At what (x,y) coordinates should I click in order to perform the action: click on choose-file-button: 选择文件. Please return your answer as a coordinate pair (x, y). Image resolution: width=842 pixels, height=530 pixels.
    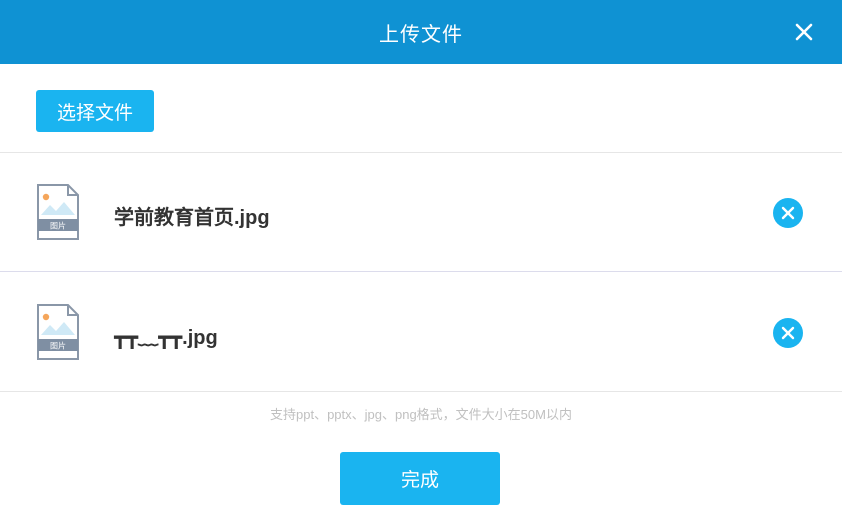
    Looking at the image, I should click on (95, 111).